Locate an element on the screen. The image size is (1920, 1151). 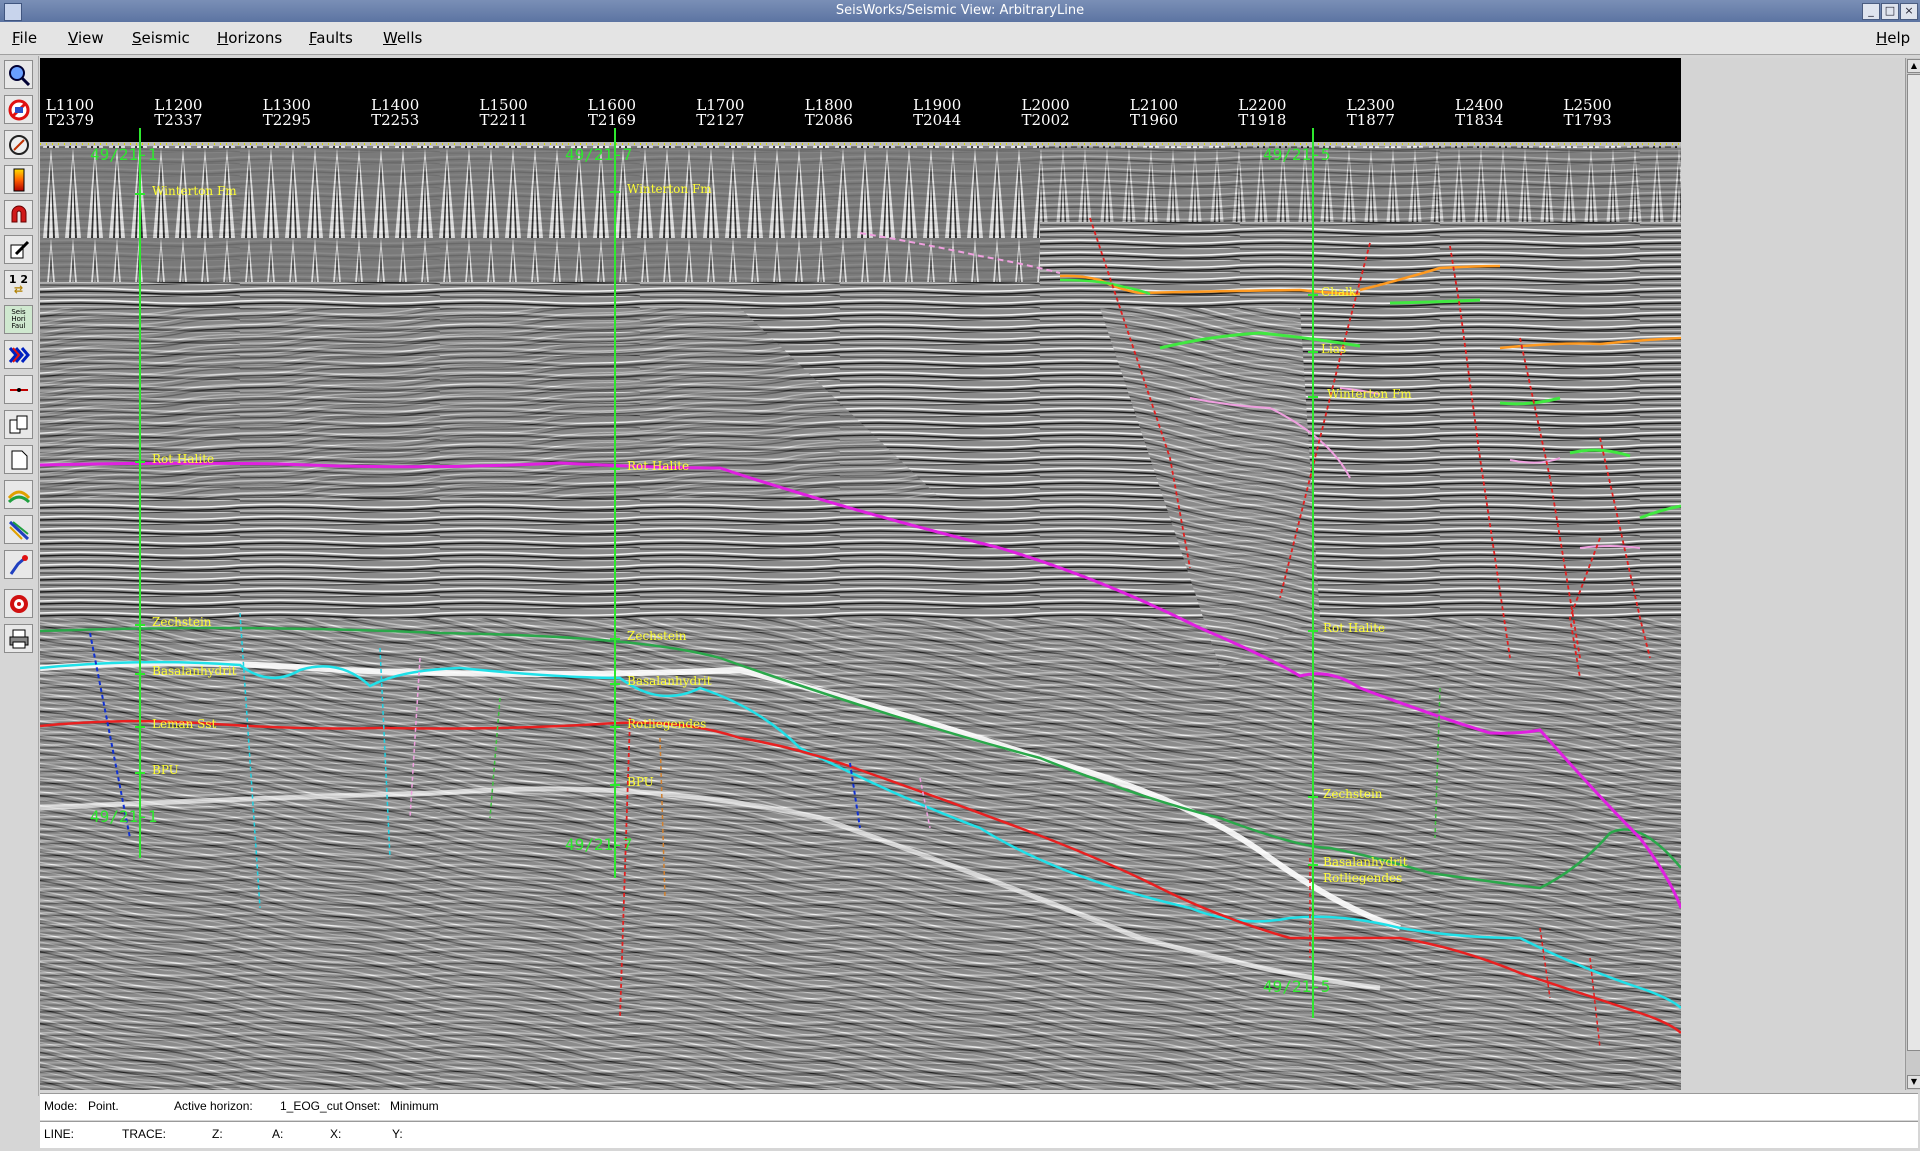
tool-palette: 1 2 ⇄ Seis Hori Faul is located at coordinates (19, 576).